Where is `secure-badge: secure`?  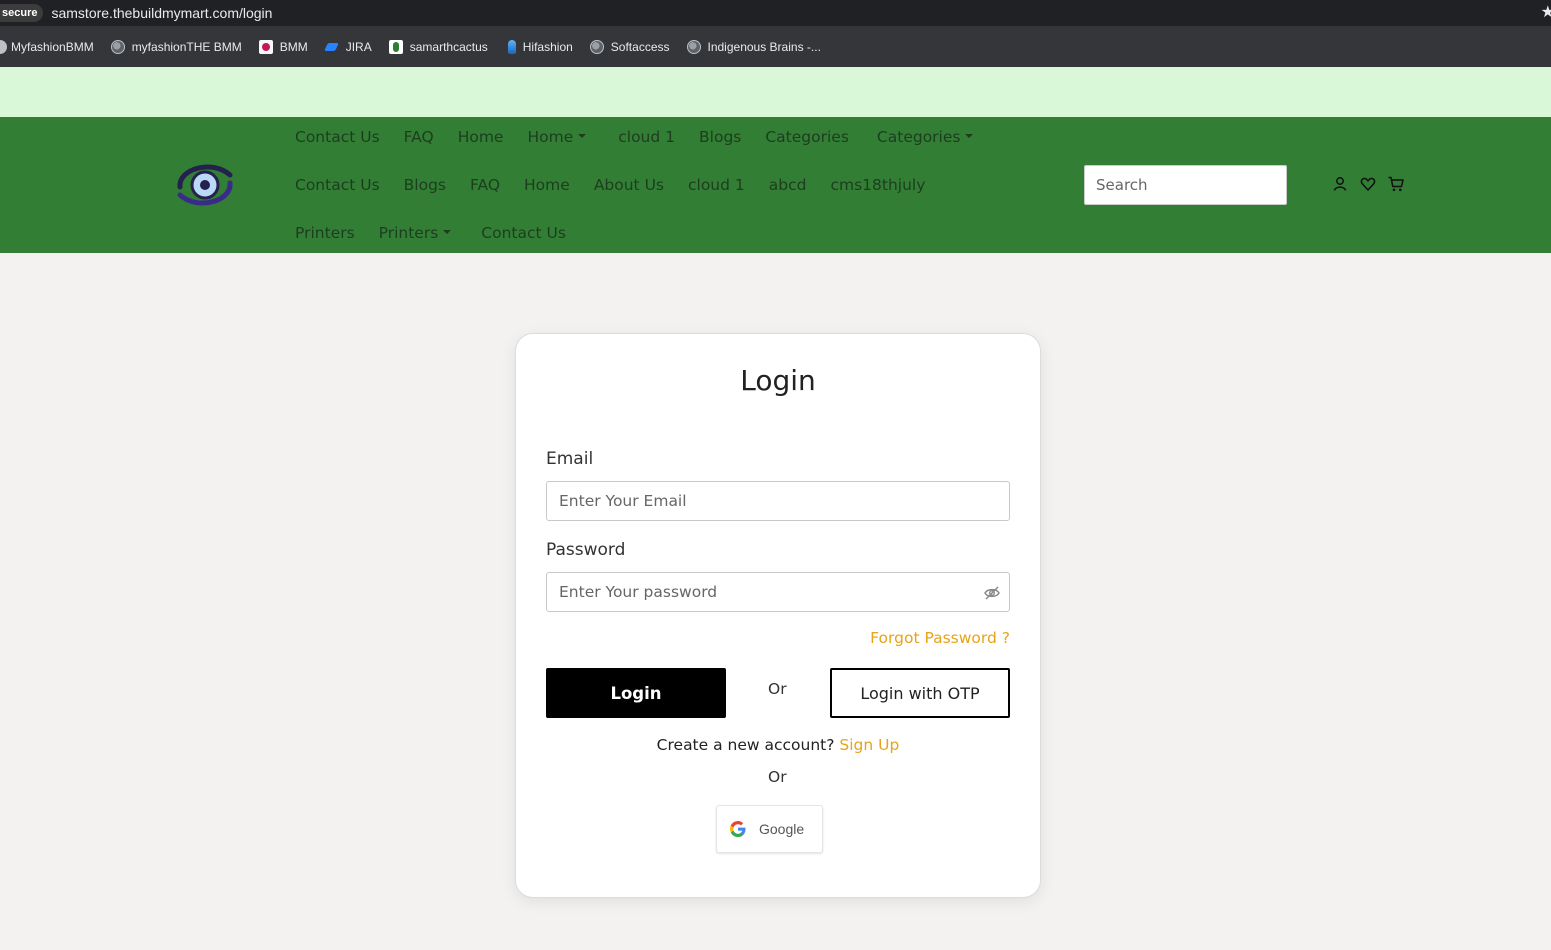
secure-badge: secure is located at coordinates (22, 13).